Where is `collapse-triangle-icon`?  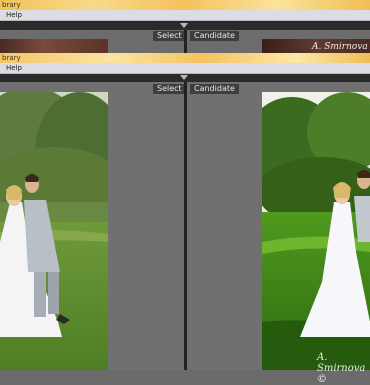
collapse-triangle-icon is located at coordinates (184, 77).